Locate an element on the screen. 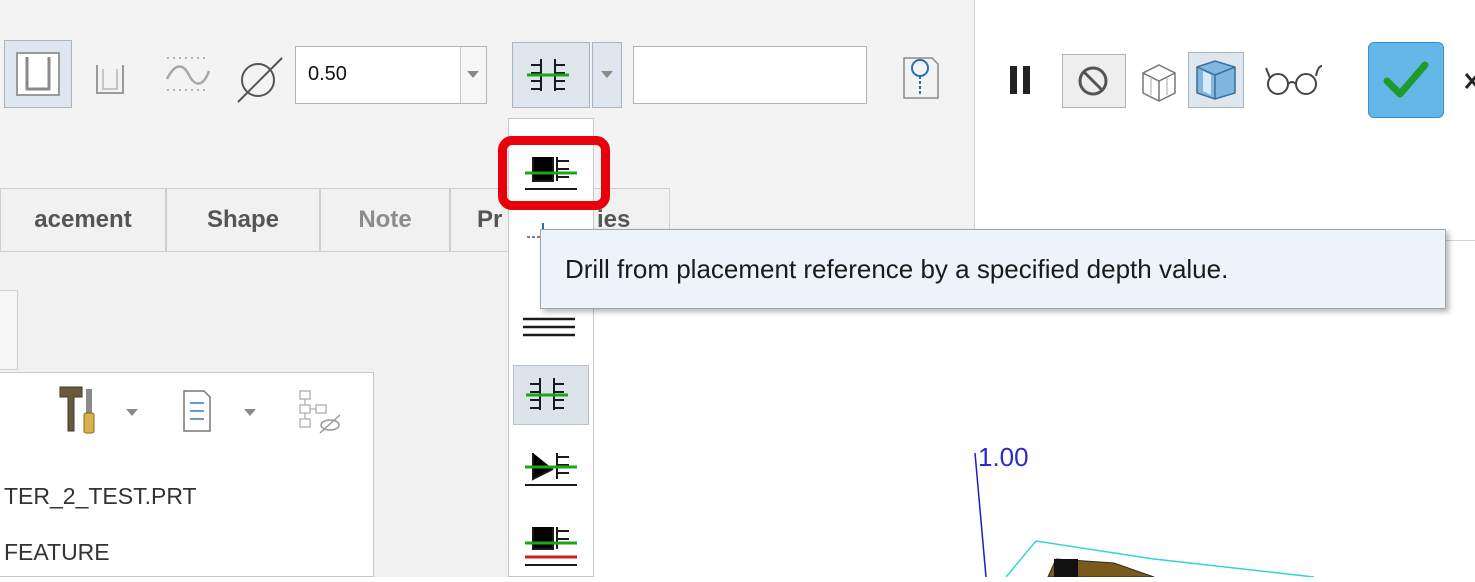 The width and height of the screenshot is (1475, 582). verify-mode-button is located at coordinates (1216, 80).